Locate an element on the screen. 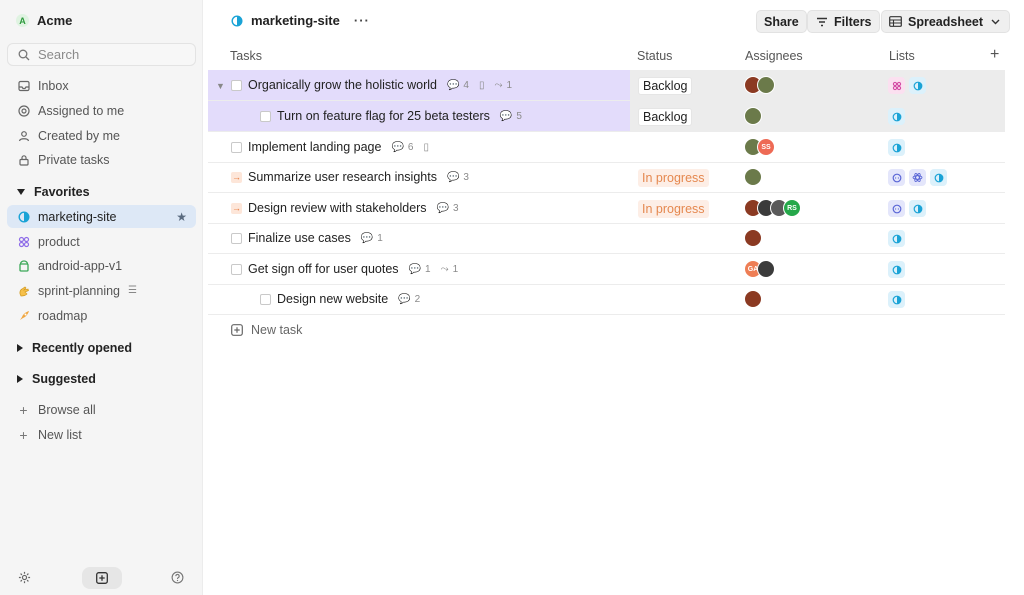 This screenshot has height=595, width=1024. workspace-switcher: A Acme is located at coordinates (44, 20).